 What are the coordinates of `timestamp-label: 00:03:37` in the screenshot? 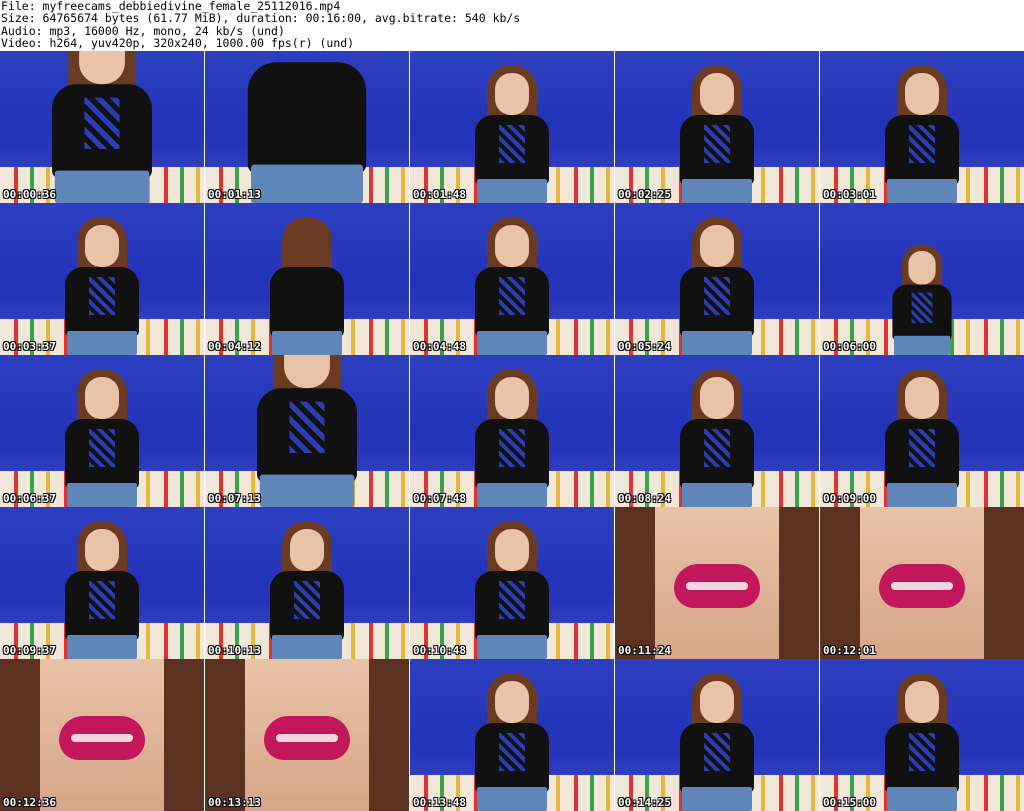 It's located at (29, 346).